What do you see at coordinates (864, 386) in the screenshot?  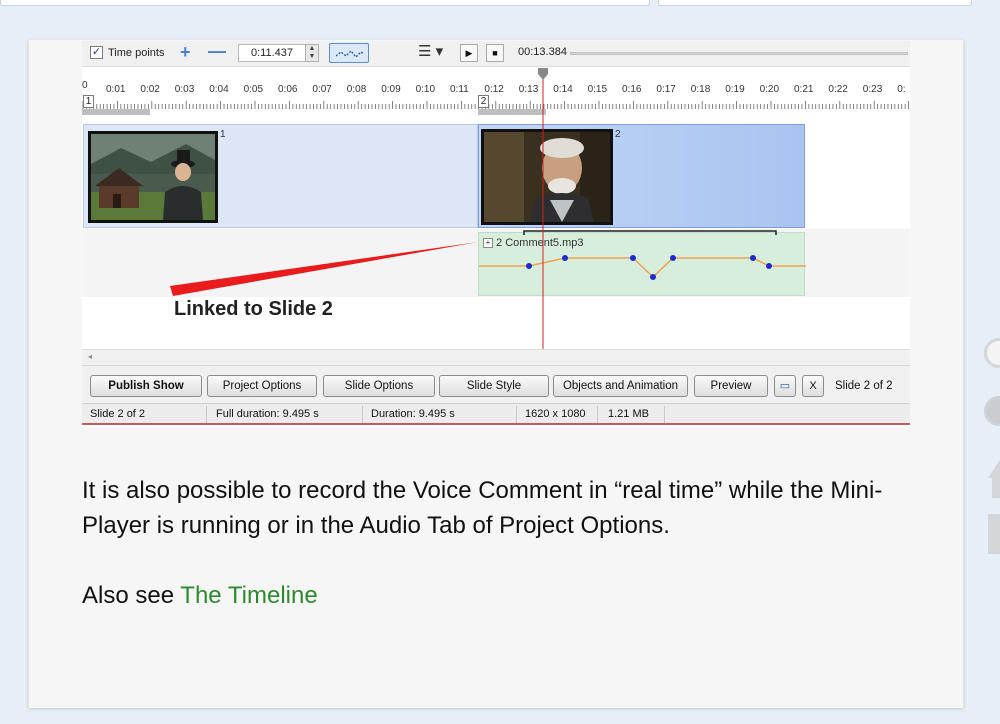 I see `slide-count-label: Slide 2 of 2` at bounding box center [864, 386].